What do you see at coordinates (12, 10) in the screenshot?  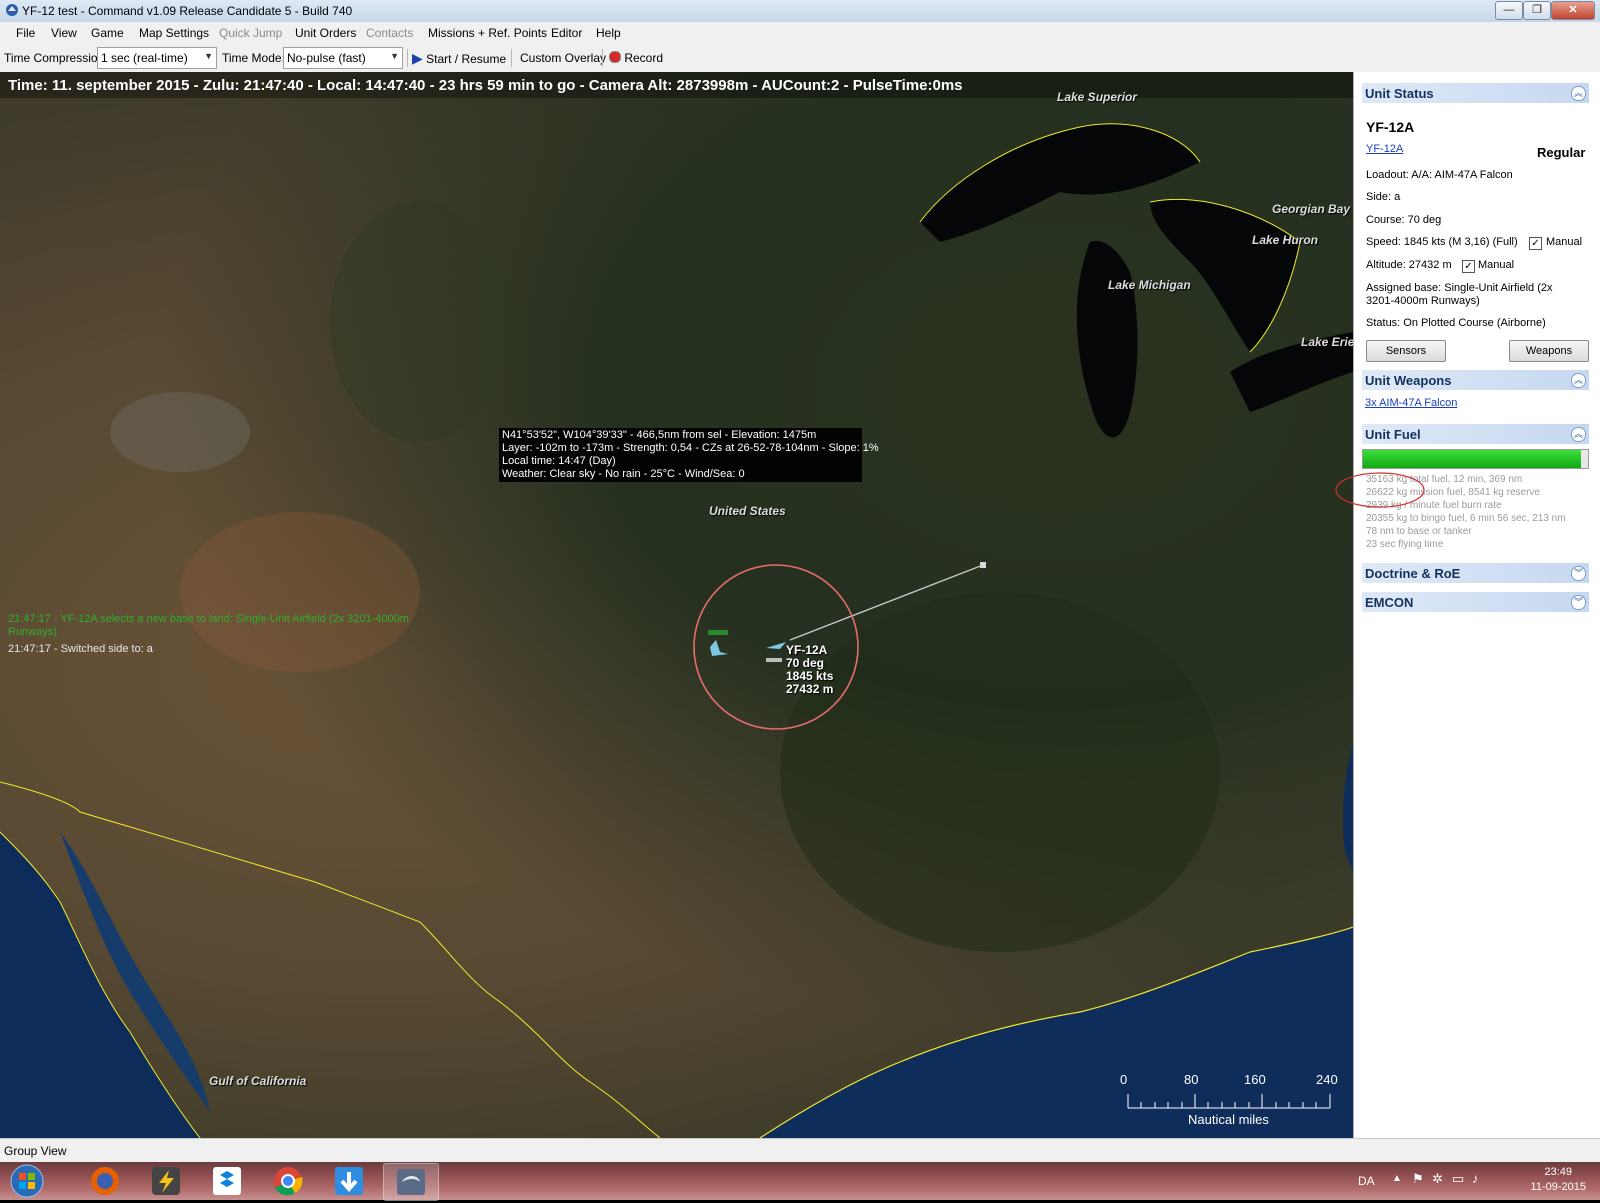 I see `app-icon` at bounding box center [12, 10].